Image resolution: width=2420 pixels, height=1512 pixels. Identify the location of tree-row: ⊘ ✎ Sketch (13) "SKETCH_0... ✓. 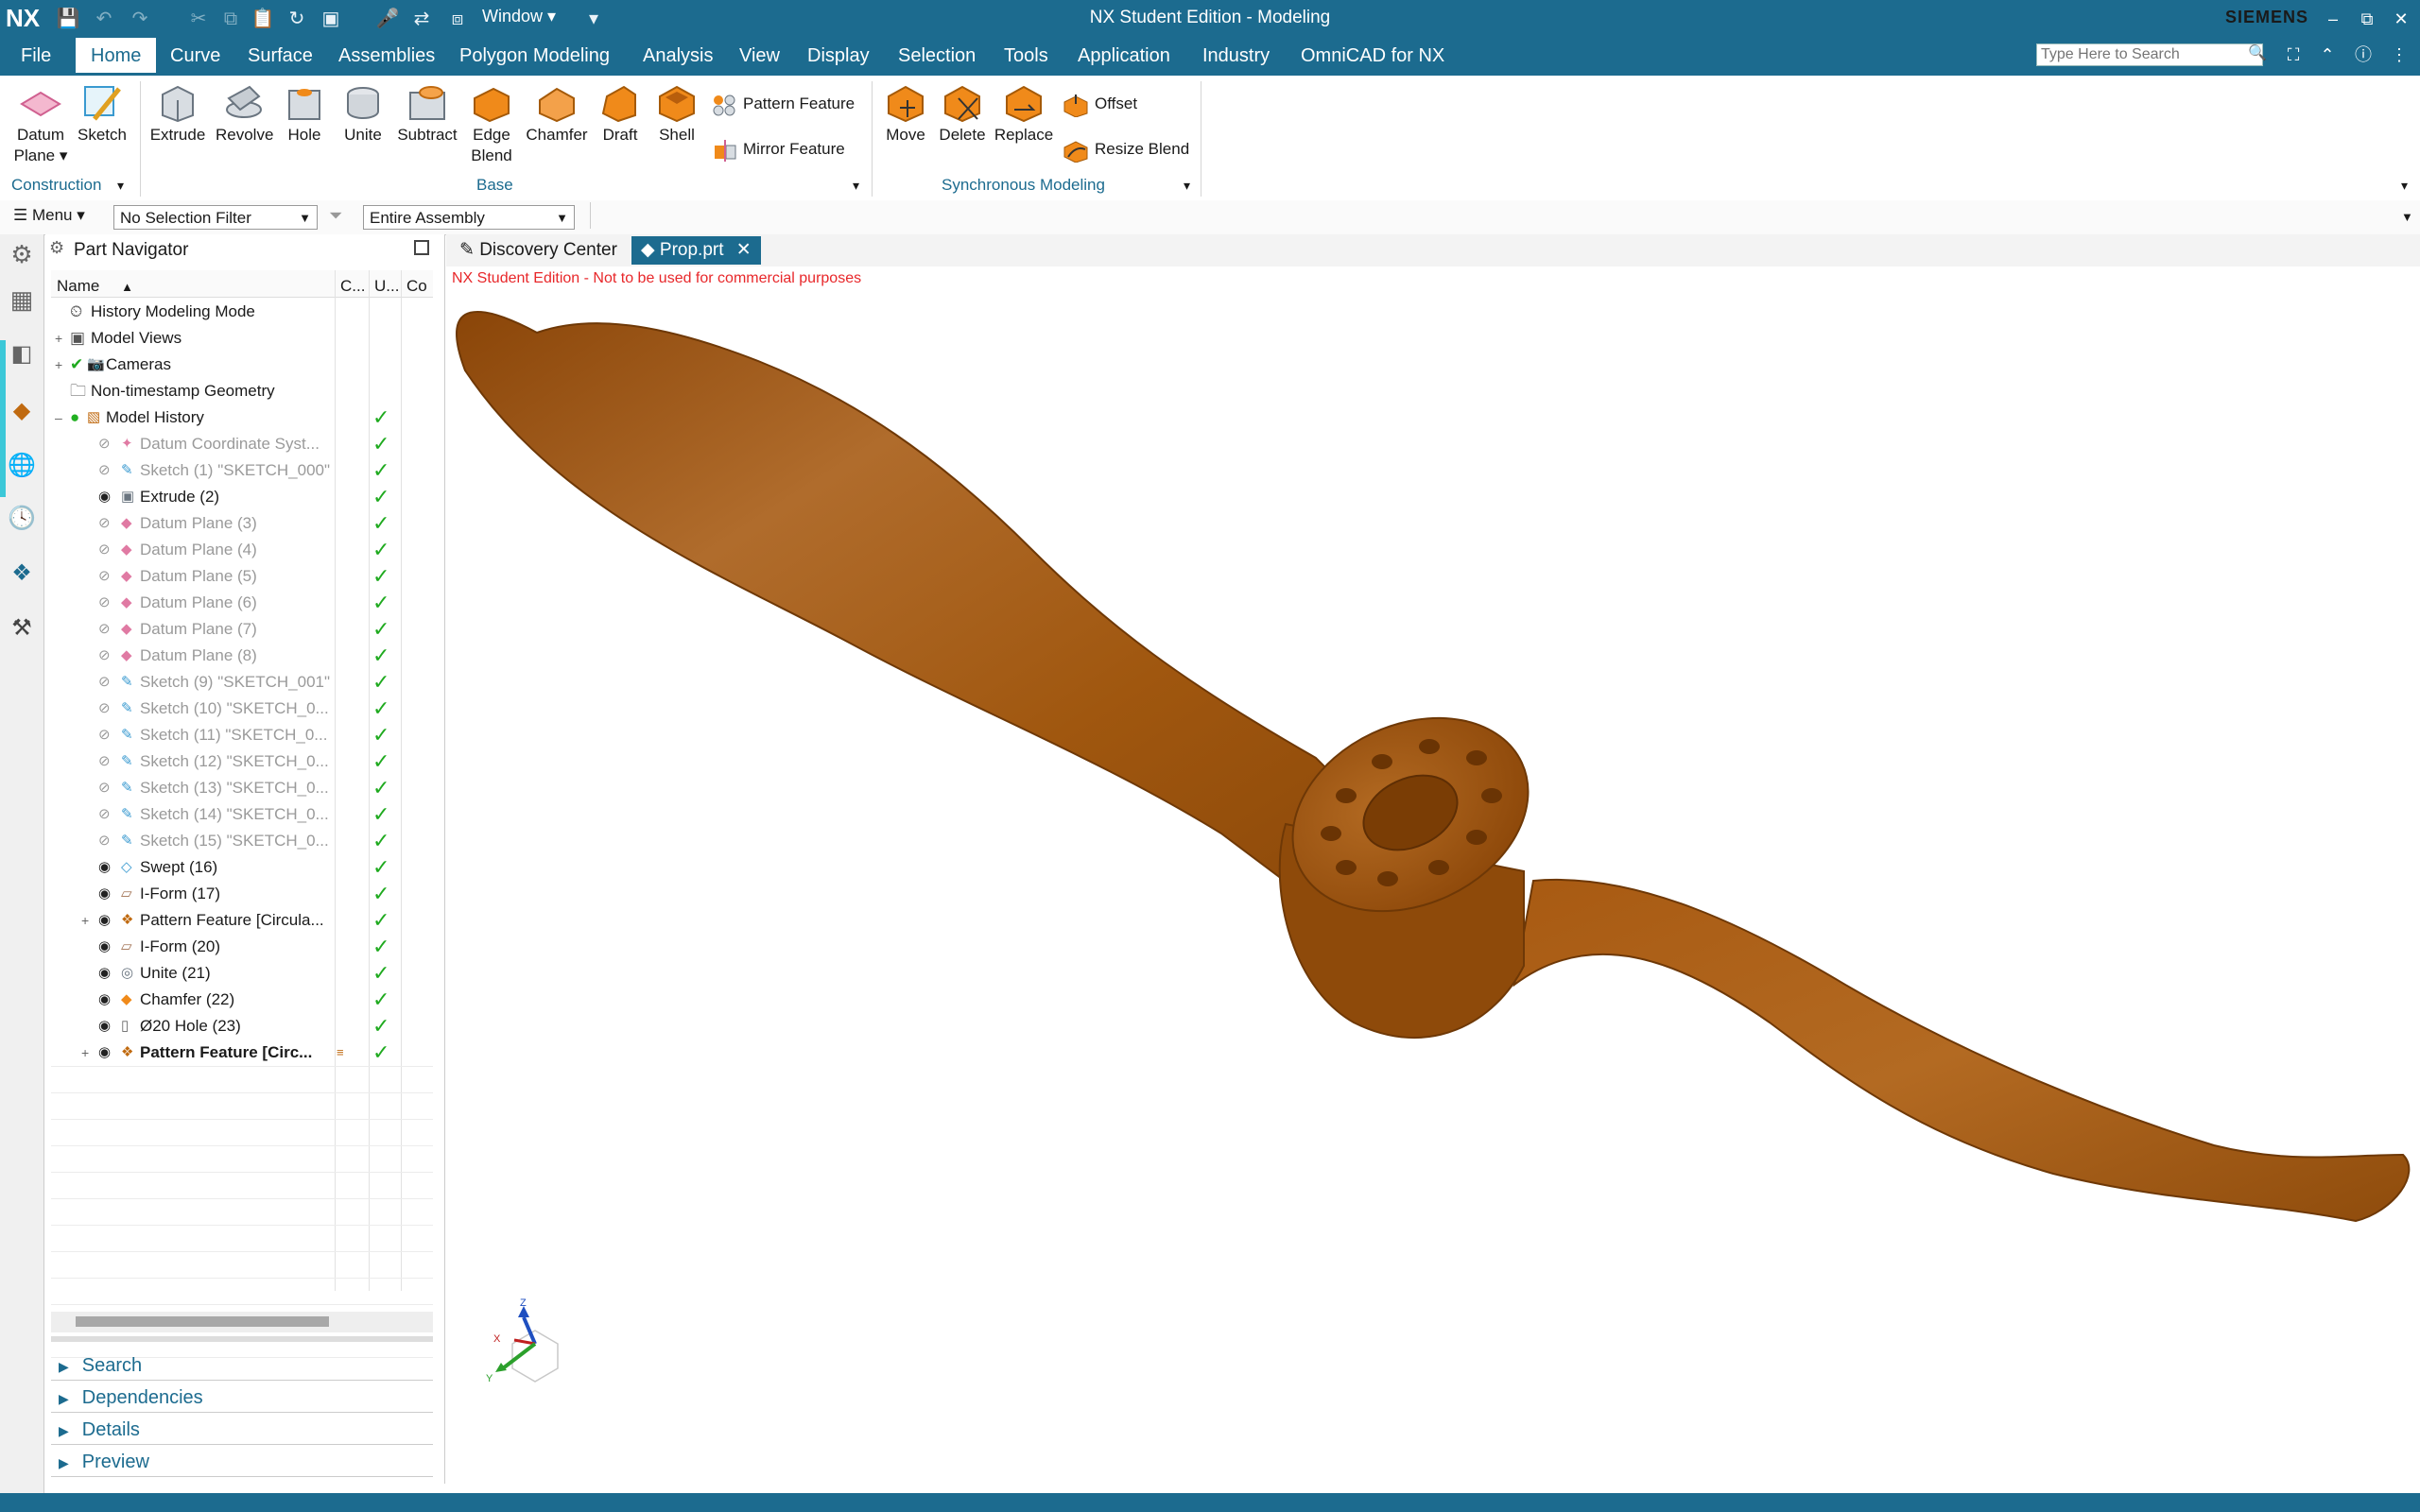
(241, 788).